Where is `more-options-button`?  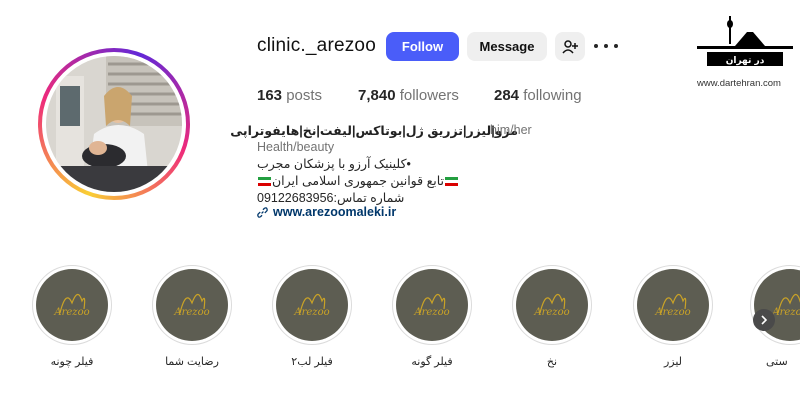 more-options-button is located at coordinates (606, 46).